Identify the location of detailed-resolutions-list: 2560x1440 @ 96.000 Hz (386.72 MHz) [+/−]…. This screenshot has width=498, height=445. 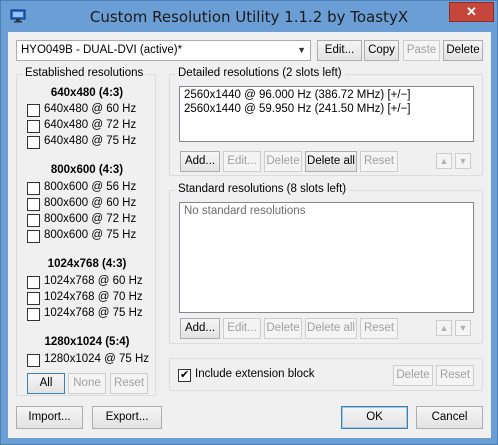
(326, 114).